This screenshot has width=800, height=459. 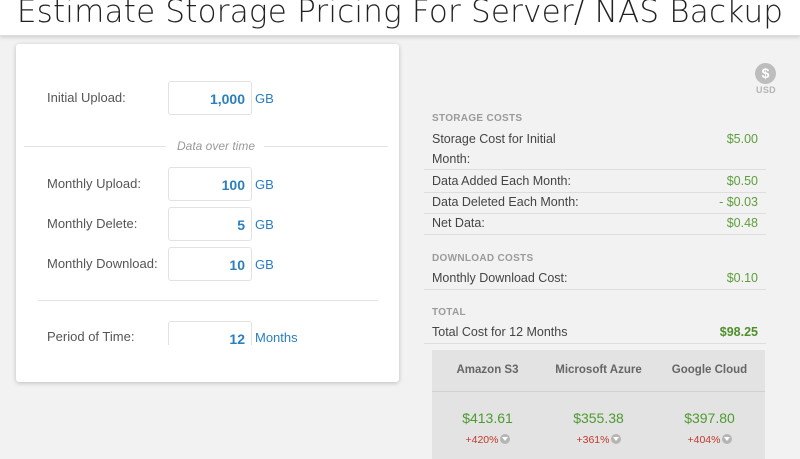 What do you see at coordinates (483, 258) in the screenshot?
I see `download-costs-header: DOWNLOAD COSTS` at bounding box center [483, 258].